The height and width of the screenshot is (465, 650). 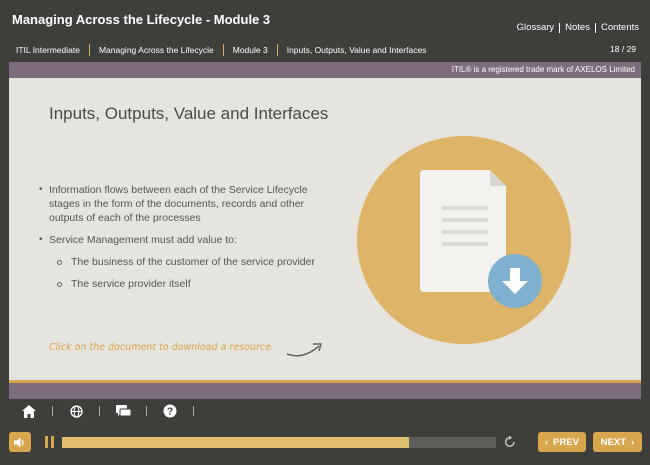 What do you see at coordinates (143, 240) in the screenshot?
I see `bullet-text: Service Management must add value to:` at bounding box center [143, 240].